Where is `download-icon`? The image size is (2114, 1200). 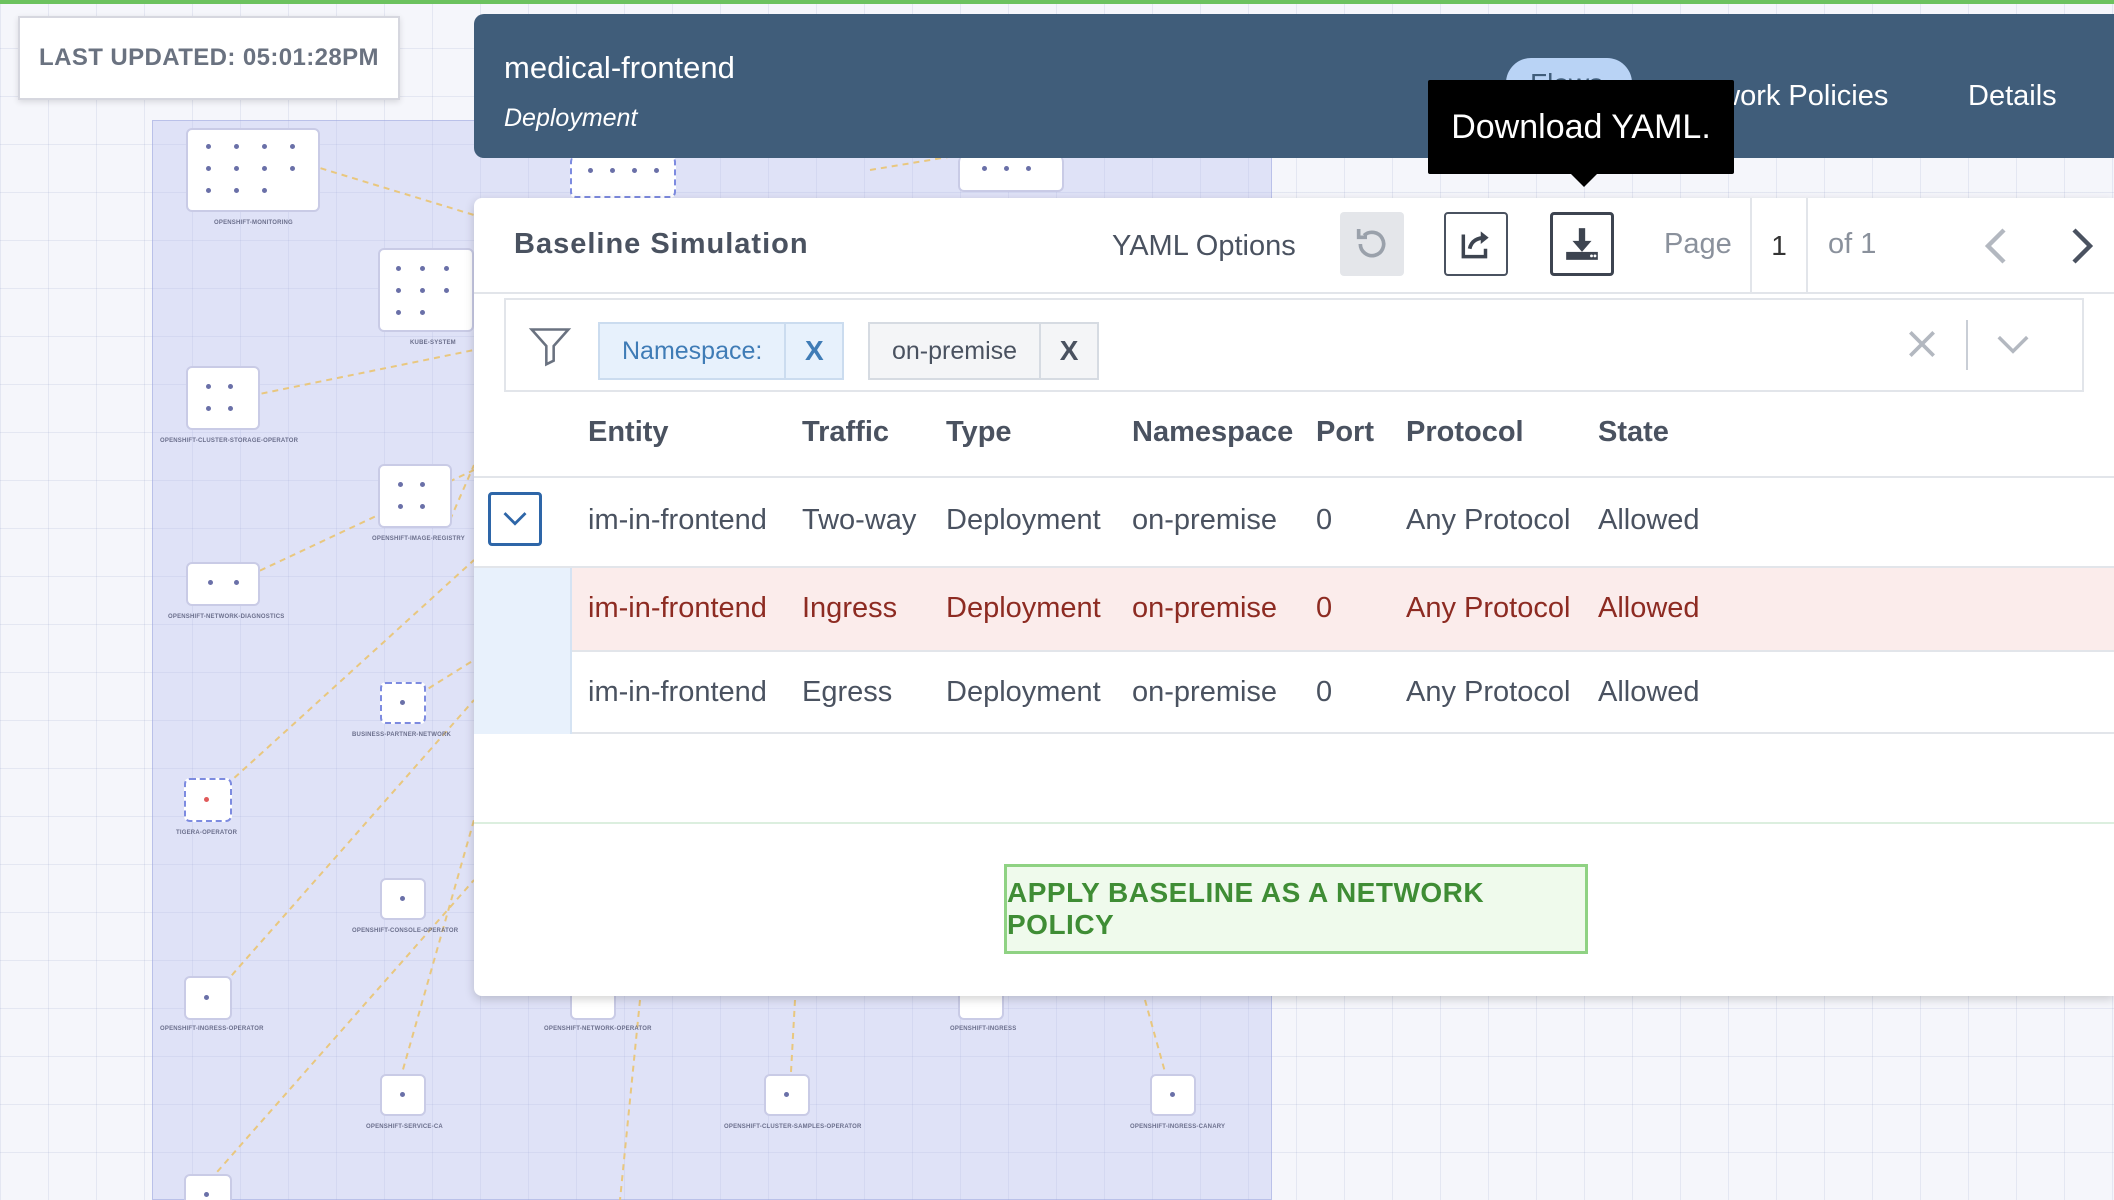
download-icon is located at coordinates (1582, 244).